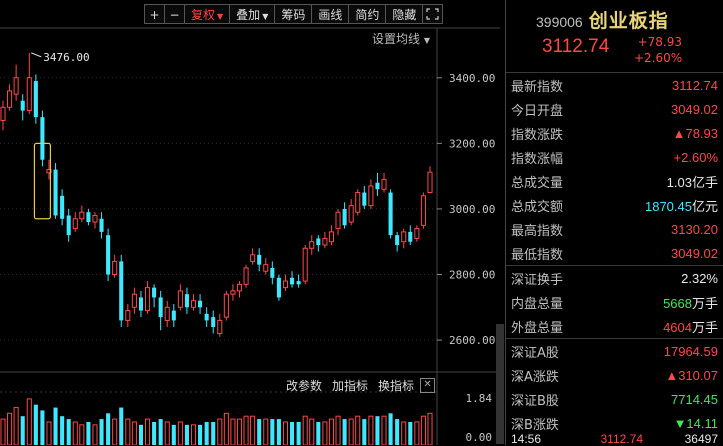 The height and width of the screenshot is (446, 723). I want to click on chouma-button: 筹码, so click(293, 14).